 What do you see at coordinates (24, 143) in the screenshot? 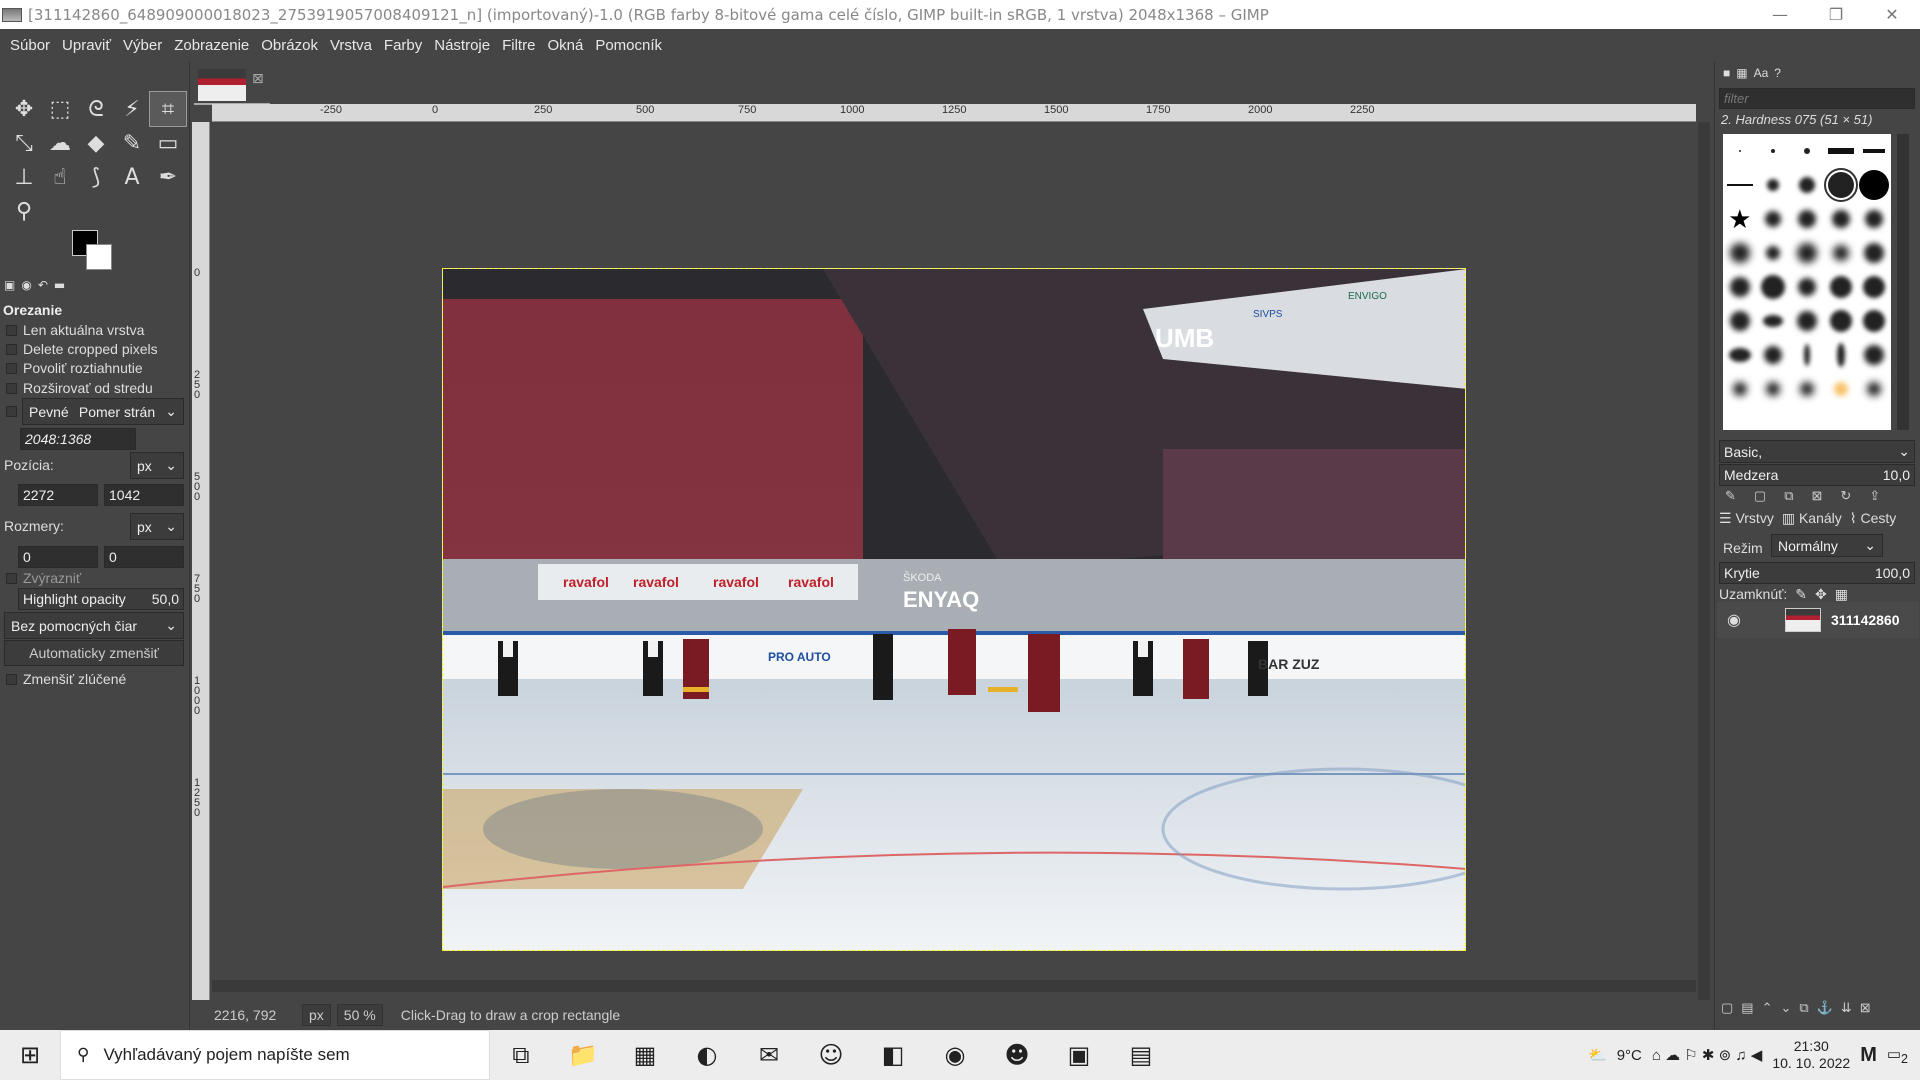
I see `transform-tool-icon: ⤡` at bounding box center [24, 143].